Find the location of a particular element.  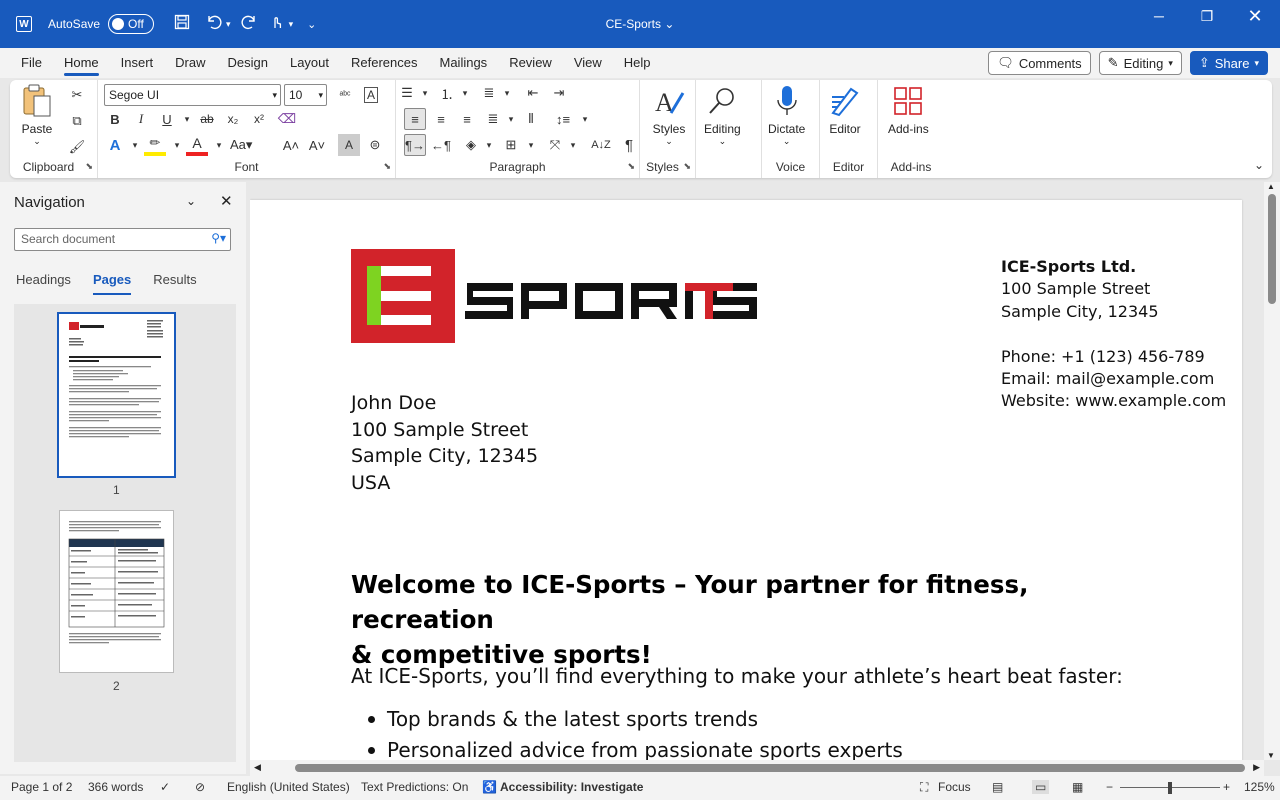

share-button: ⇪ Share ▾ is located at coordinates (1228, 63).